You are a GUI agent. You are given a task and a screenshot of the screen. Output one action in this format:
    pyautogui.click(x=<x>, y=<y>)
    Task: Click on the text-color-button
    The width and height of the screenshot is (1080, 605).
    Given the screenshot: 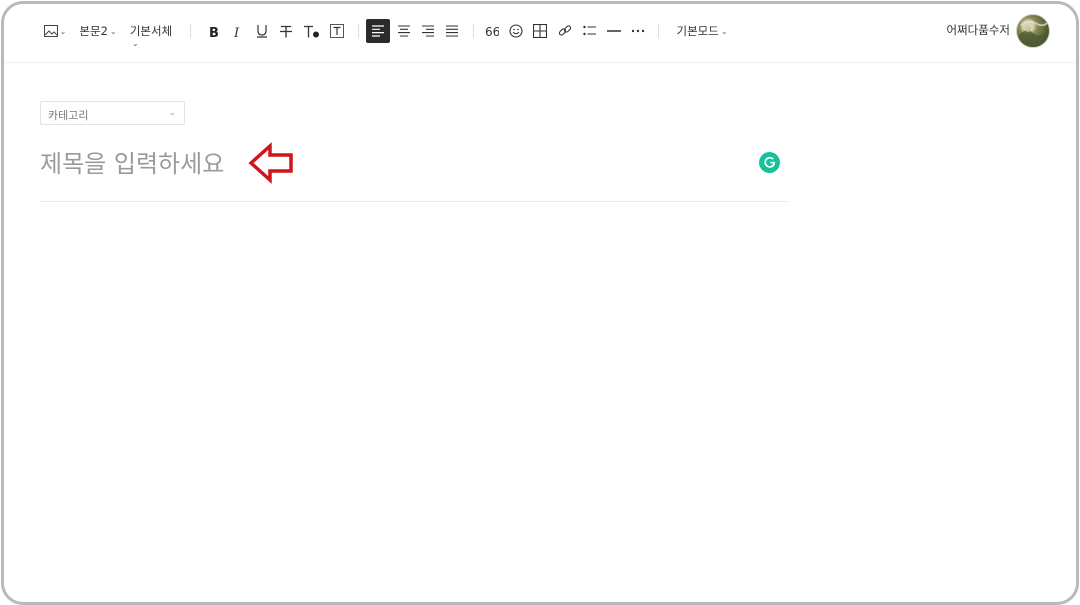 What is the action you would take?
    pyautogui.click(x=312, y=31)
    